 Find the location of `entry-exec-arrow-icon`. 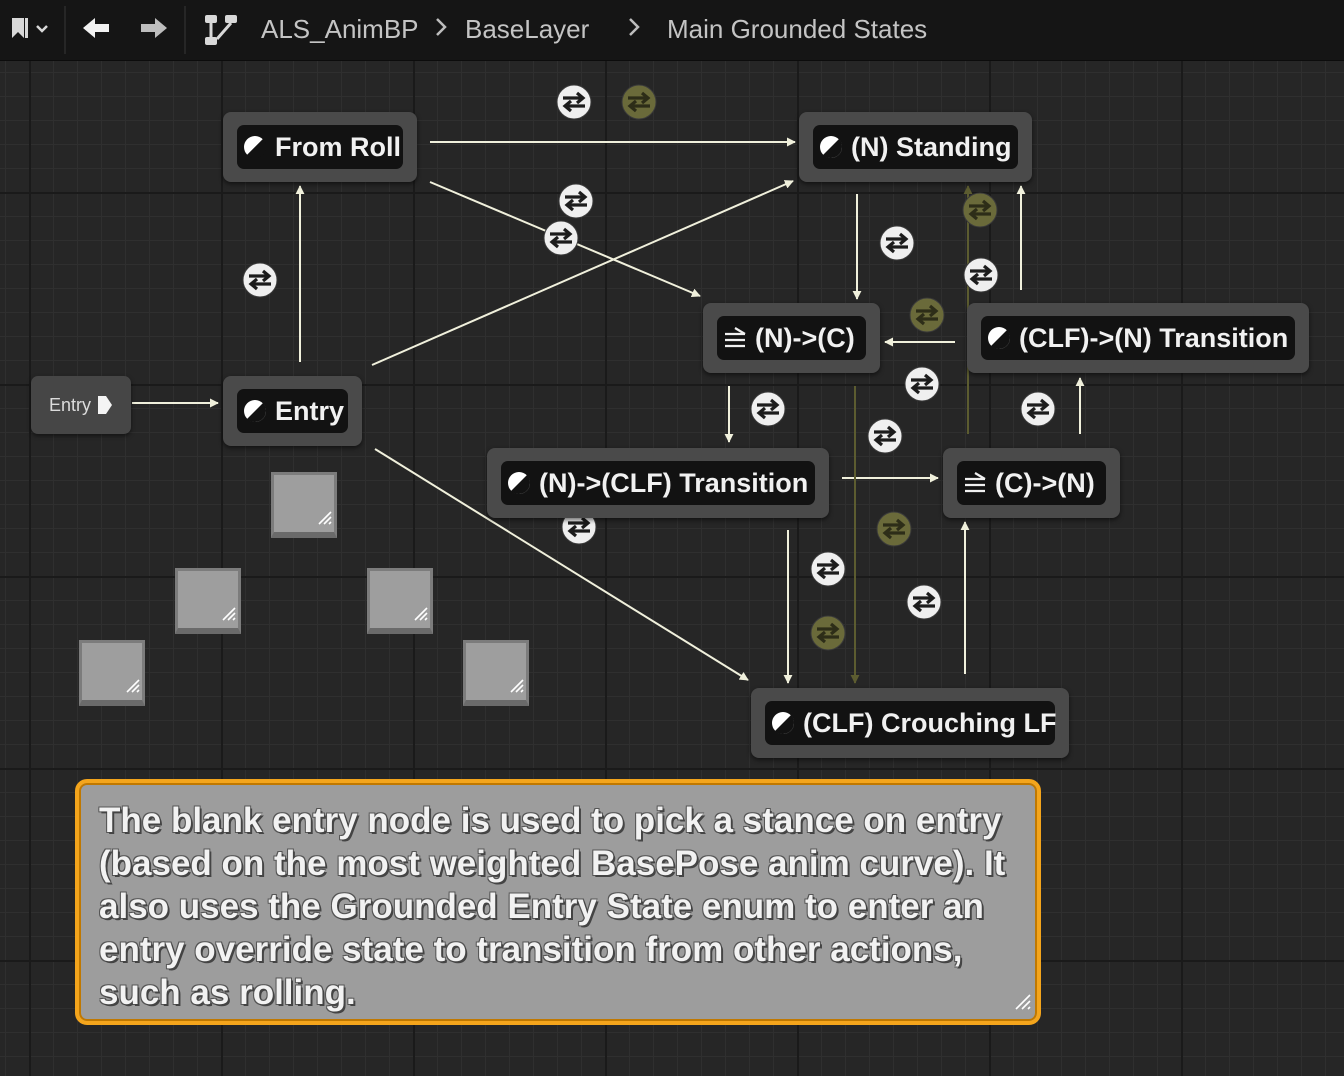

entry-exec-arrow-icon is located at coordinates (105, 405).